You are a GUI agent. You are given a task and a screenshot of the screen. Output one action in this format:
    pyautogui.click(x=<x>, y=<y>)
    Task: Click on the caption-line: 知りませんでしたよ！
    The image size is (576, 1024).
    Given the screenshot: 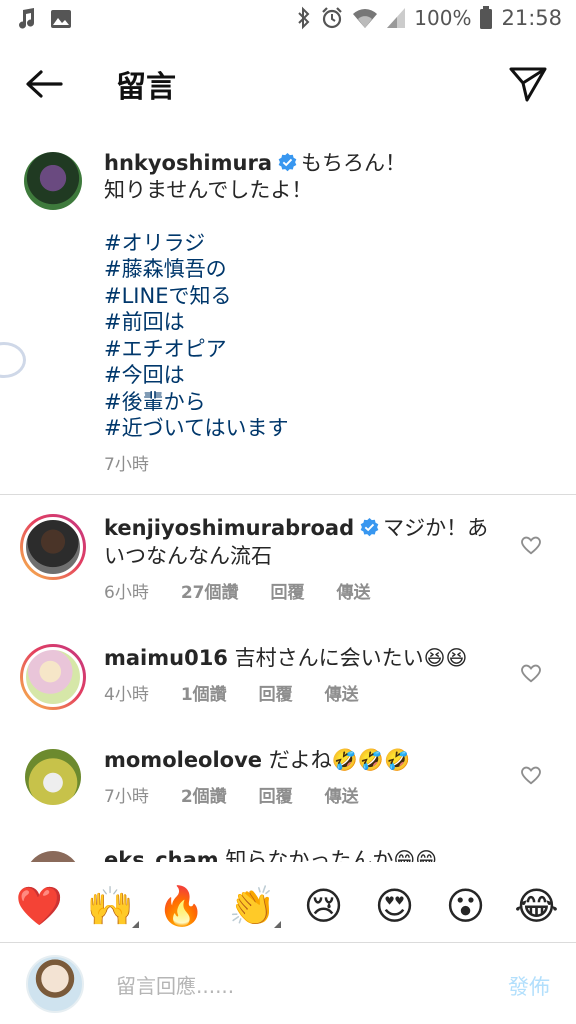 What is the action you would take?
    pyautogui.click(x=208, y=189)
    